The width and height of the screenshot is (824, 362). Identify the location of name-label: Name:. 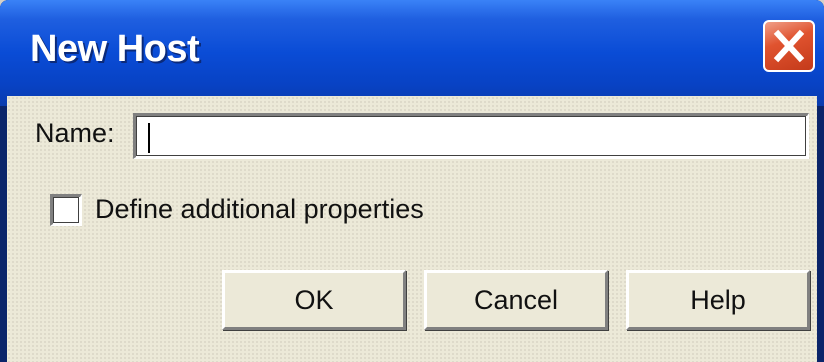
(75, 133).